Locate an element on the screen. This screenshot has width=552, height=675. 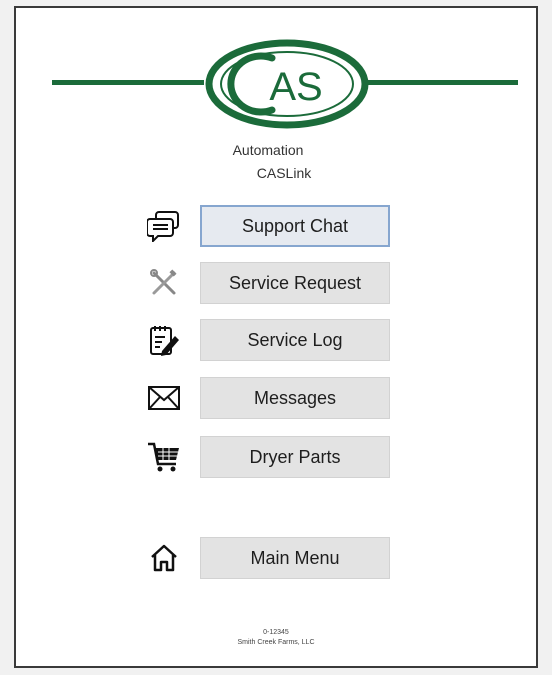
envelope-icon is located at coordinates (164, 398).